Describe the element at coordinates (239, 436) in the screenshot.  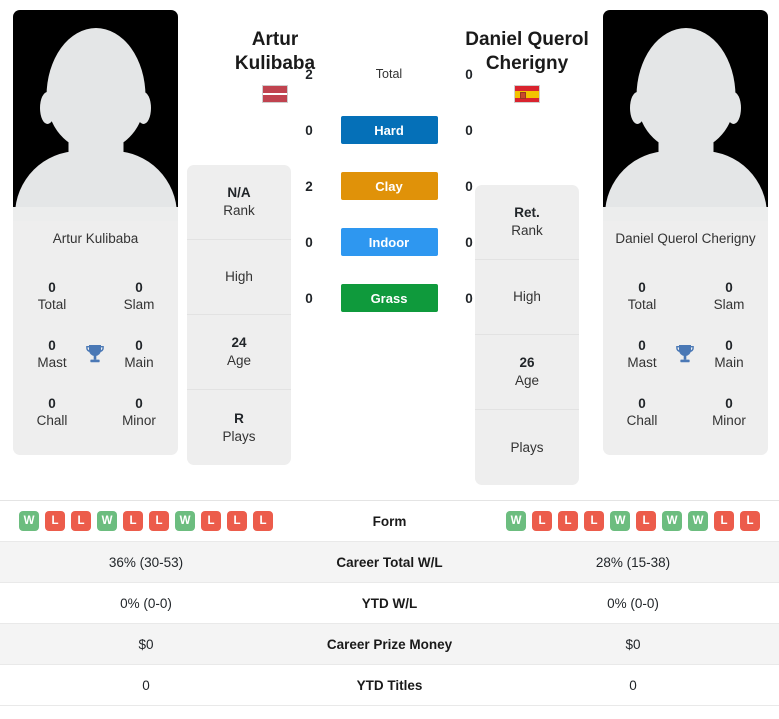
I see `info-plays-label-left: Plays` at that location.